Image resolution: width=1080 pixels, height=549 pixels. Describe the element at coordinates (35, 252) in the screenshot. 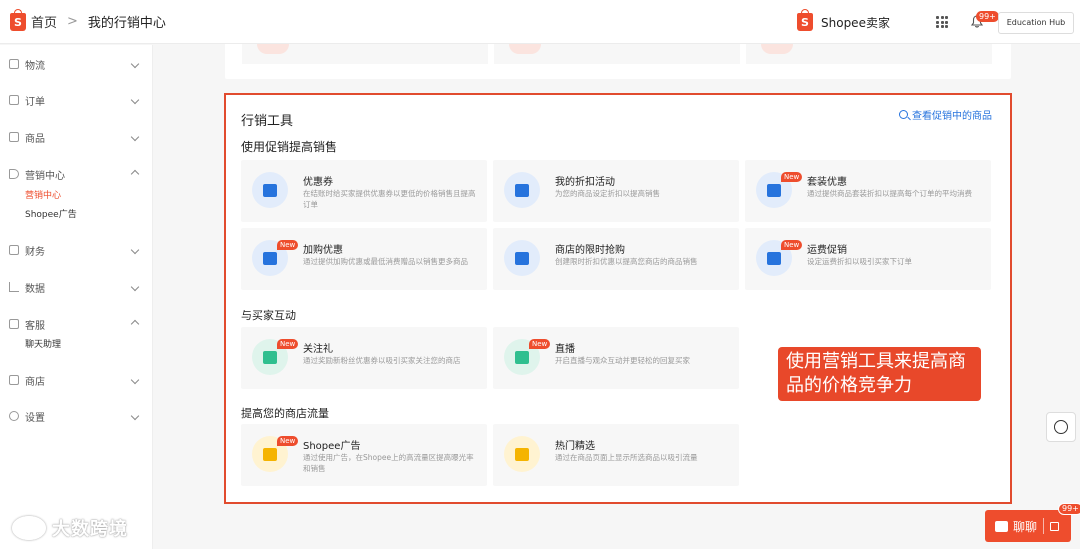

I see `sidebar-item-label: 财务` at that location.